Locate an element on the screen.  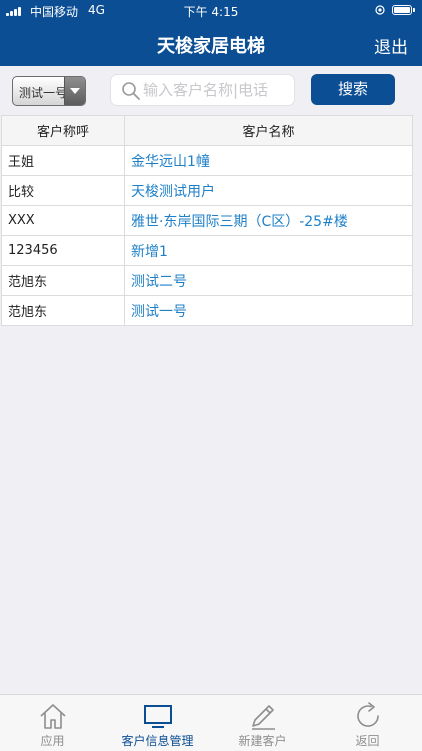
tab-apps-label: 应用 is located at coordinates (52, 741).